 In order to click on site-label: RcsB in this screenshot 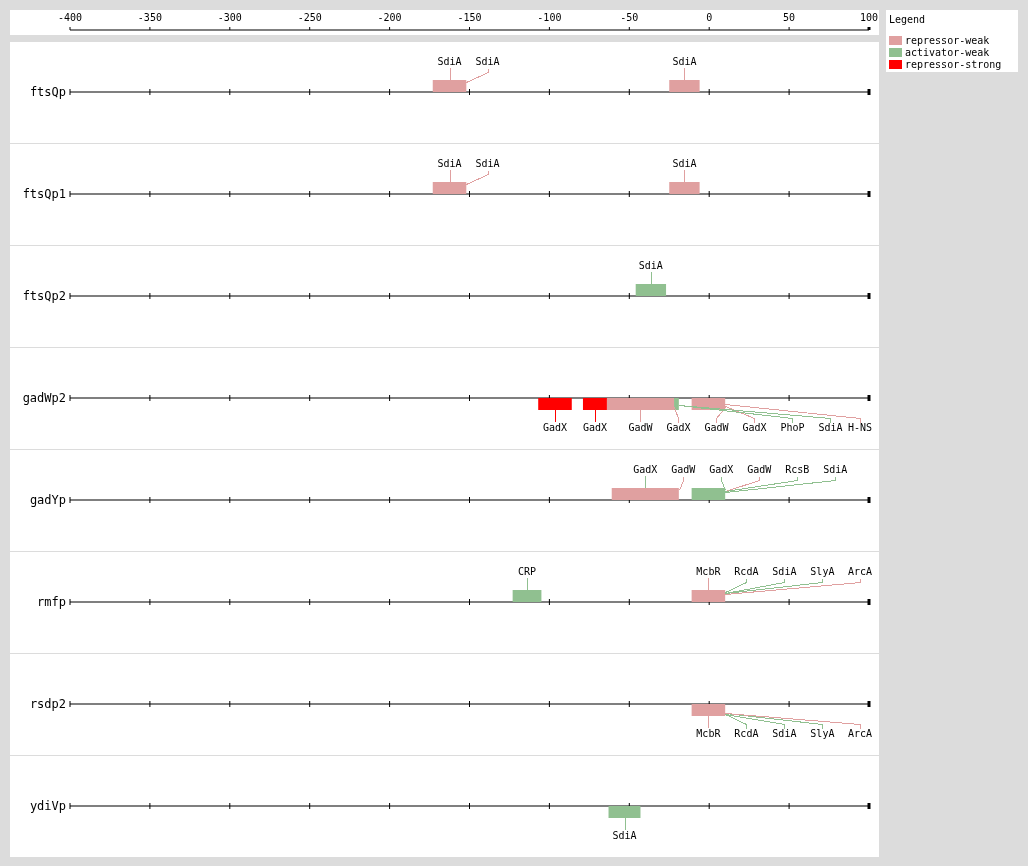, I will do `click(797, 469)`.